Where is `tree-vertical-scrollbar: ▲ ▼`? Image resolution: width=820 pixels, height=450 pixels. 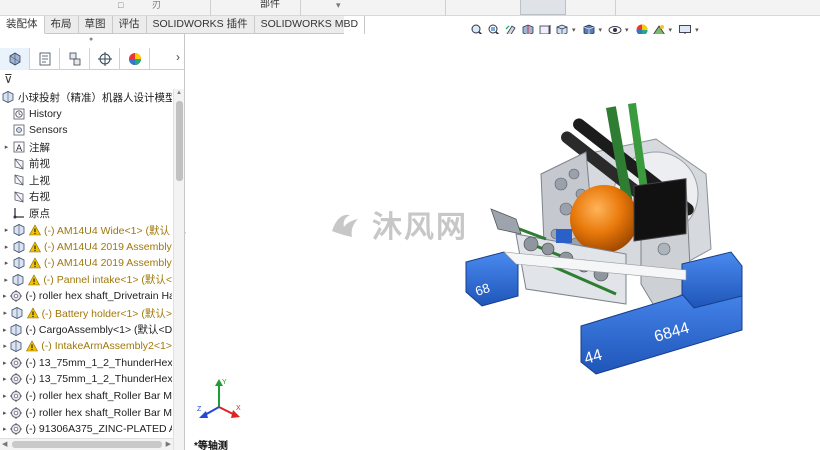
tree-vertical-scrollbar: ▲ ▼ is located at coordinates (178, 269).